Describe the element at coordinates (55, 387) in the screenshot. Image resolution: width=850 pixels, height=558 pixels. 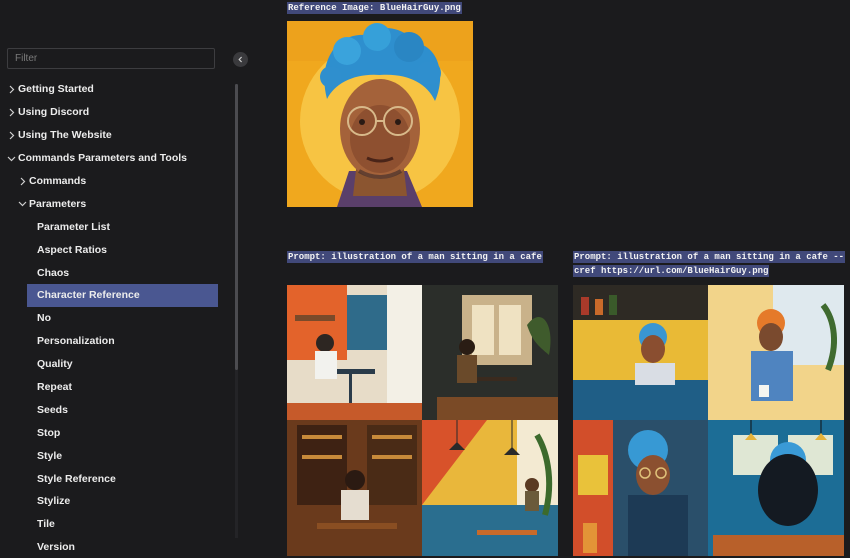
I see `sidebar-item-label: Repeat` at that location.